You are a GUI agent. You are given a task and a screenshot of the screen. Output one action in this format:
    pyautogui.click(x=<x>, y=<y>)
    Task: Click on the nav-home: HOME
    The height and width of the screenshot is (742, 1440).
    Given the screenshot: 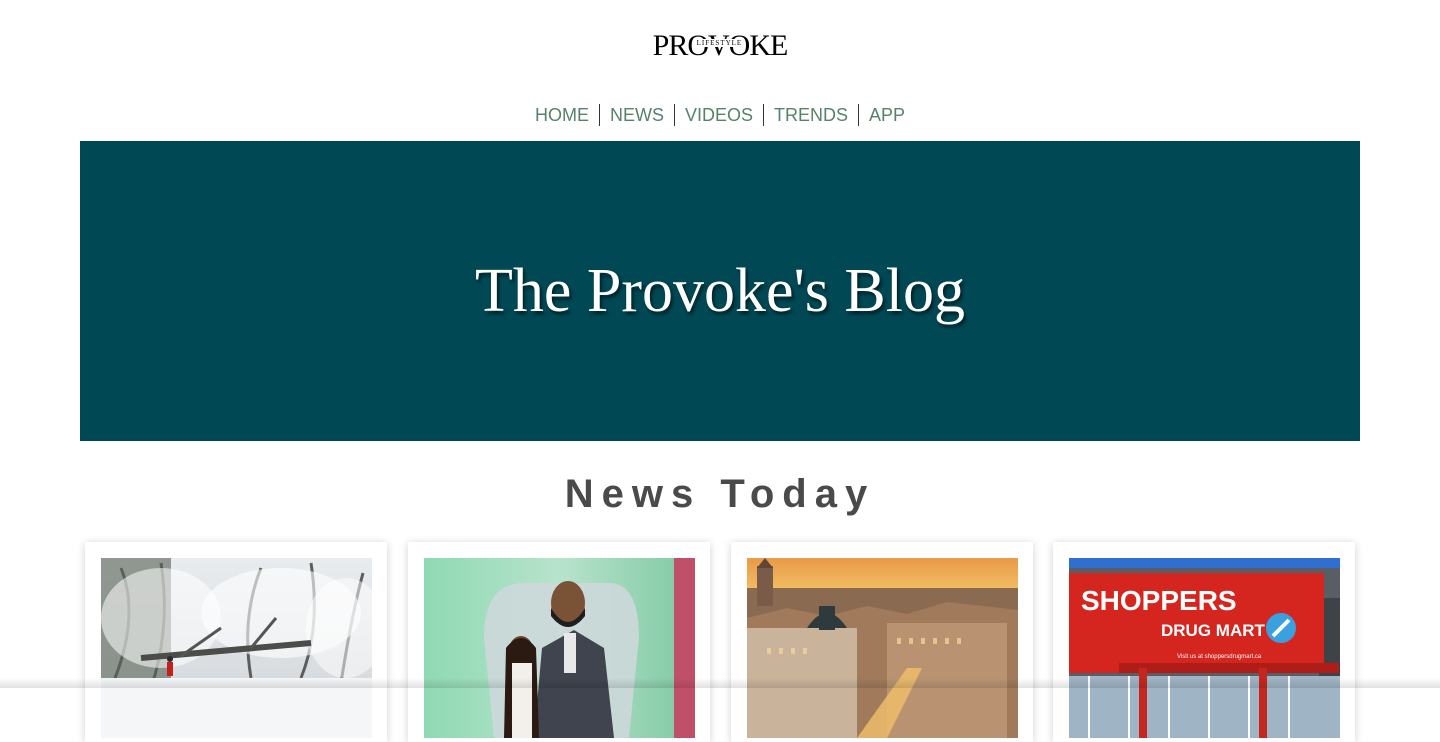 What is the action you would take?
    pyautogui.click(x=562, y=115)
    